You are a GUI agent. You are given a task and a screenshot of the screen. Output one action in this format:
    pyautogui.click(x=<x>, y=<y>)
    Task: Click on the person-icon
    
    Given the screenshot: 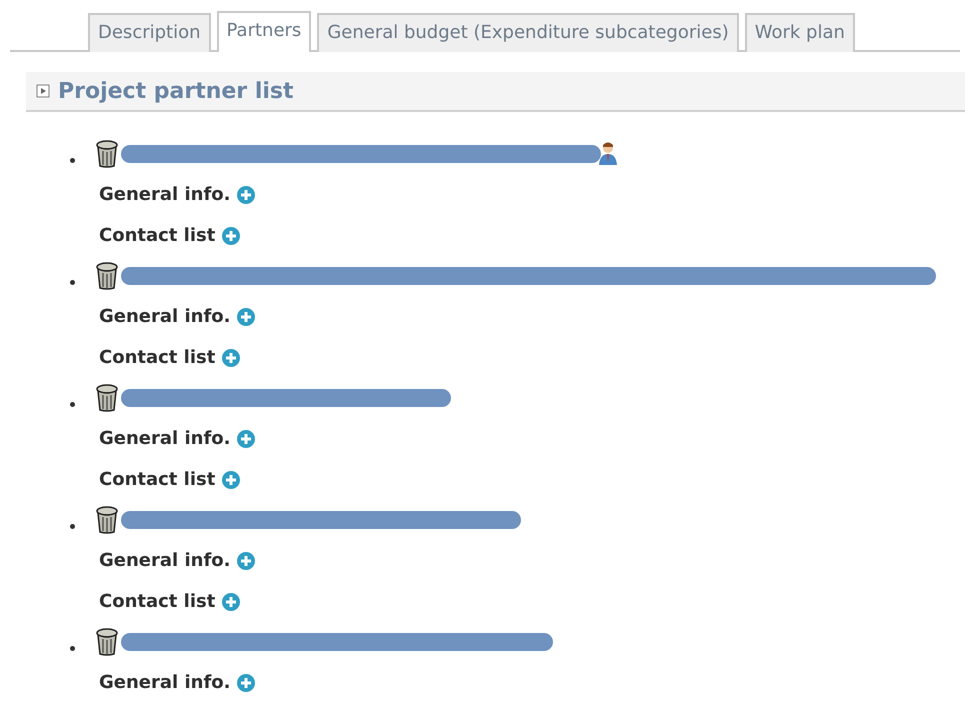 What is the action you would take?
    pyautogui.click(x=608, y=154)
    